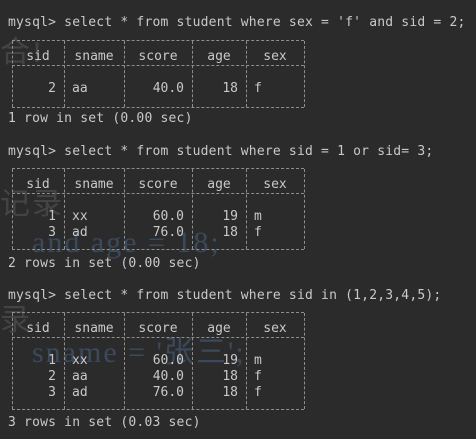 This screenshot has height=439, width=476. Describe the element at coordinates (158, 74) in the screenshot. I see `result-table-1: sid sname score age sex 2 aa 40.0 18 f` at that location.